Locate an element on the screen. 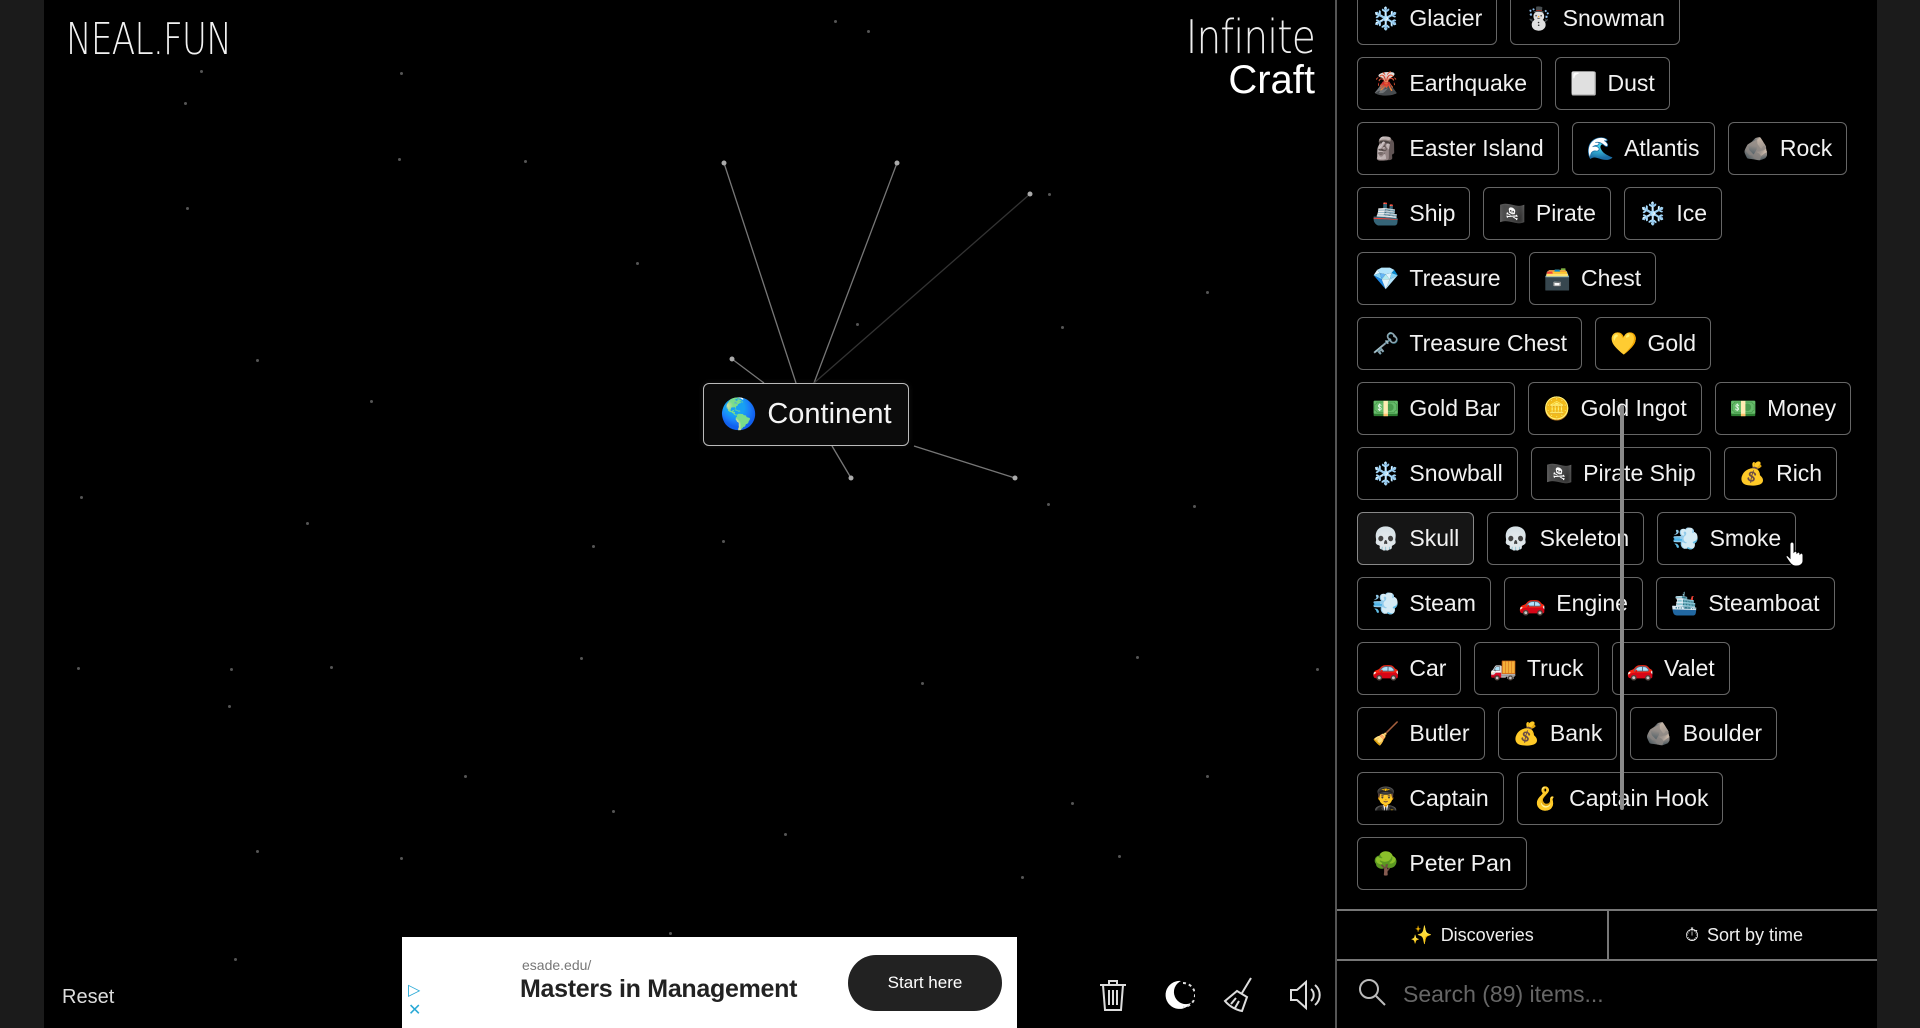  sidebar-item-easter-island: 🗿 Easter Island is located at coordinates (1458, 148).